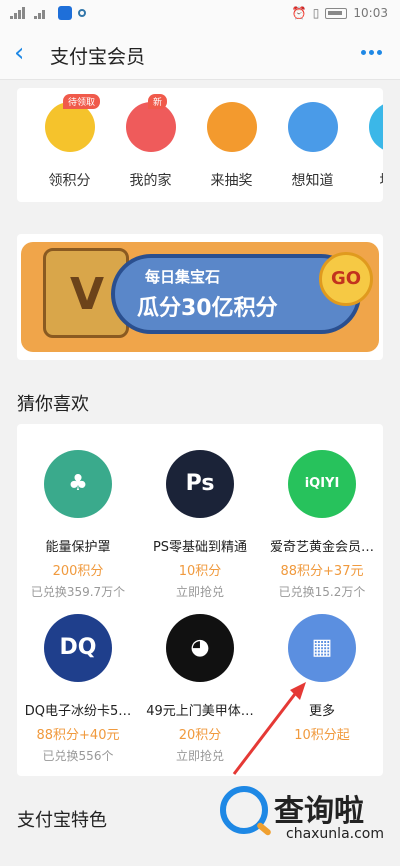 This screenshot has width=400, height=866. I want to click on banner-line1: 每日集宝石, so click(183, 277).